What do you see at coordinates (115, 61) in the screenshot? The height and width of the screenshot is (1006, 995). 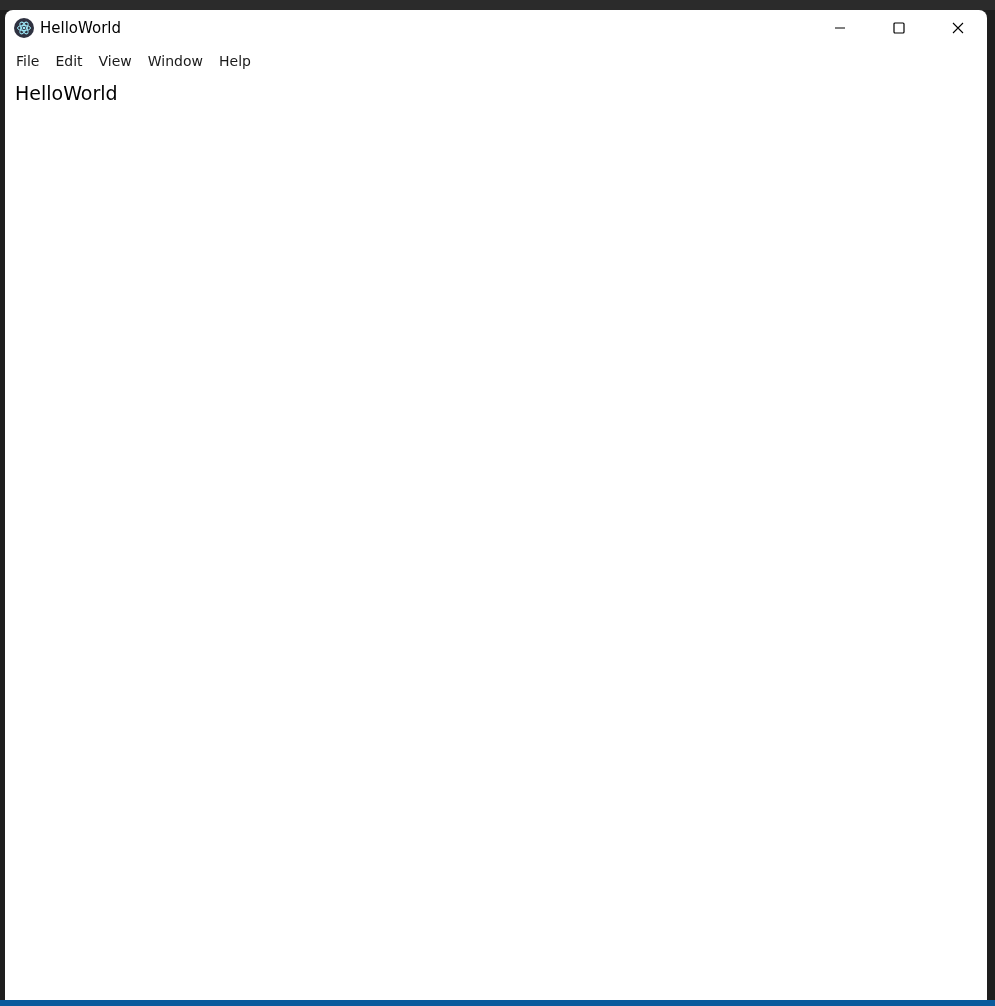 I see `menu-item: View` at bounding box center [115, 61].